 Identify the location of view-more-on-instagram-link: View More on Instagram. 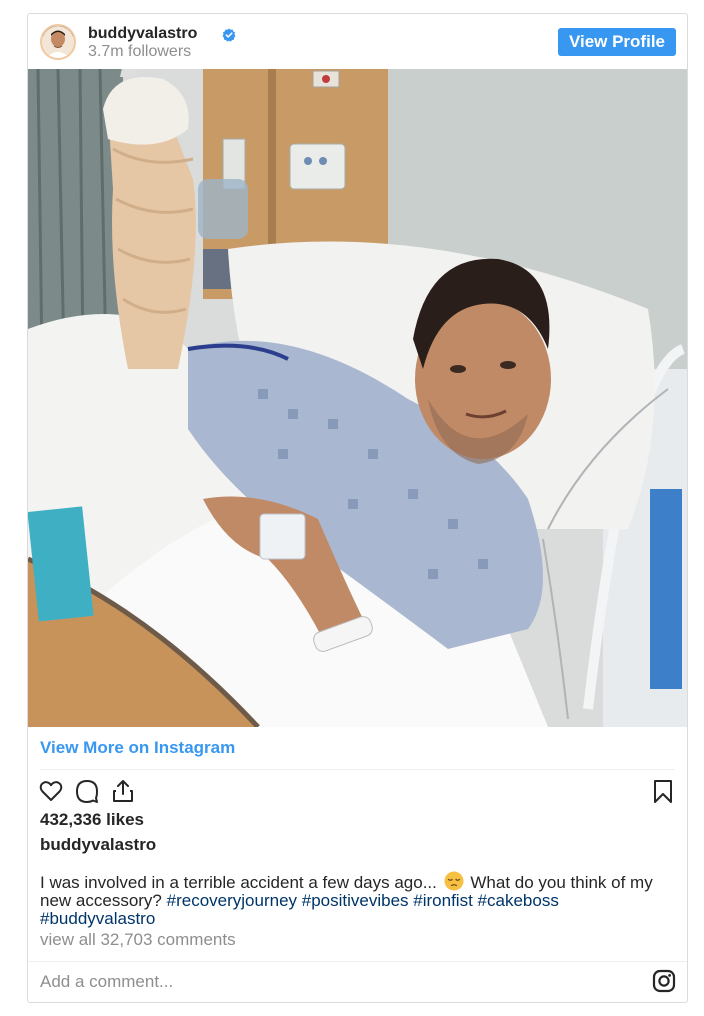
(137, 748).